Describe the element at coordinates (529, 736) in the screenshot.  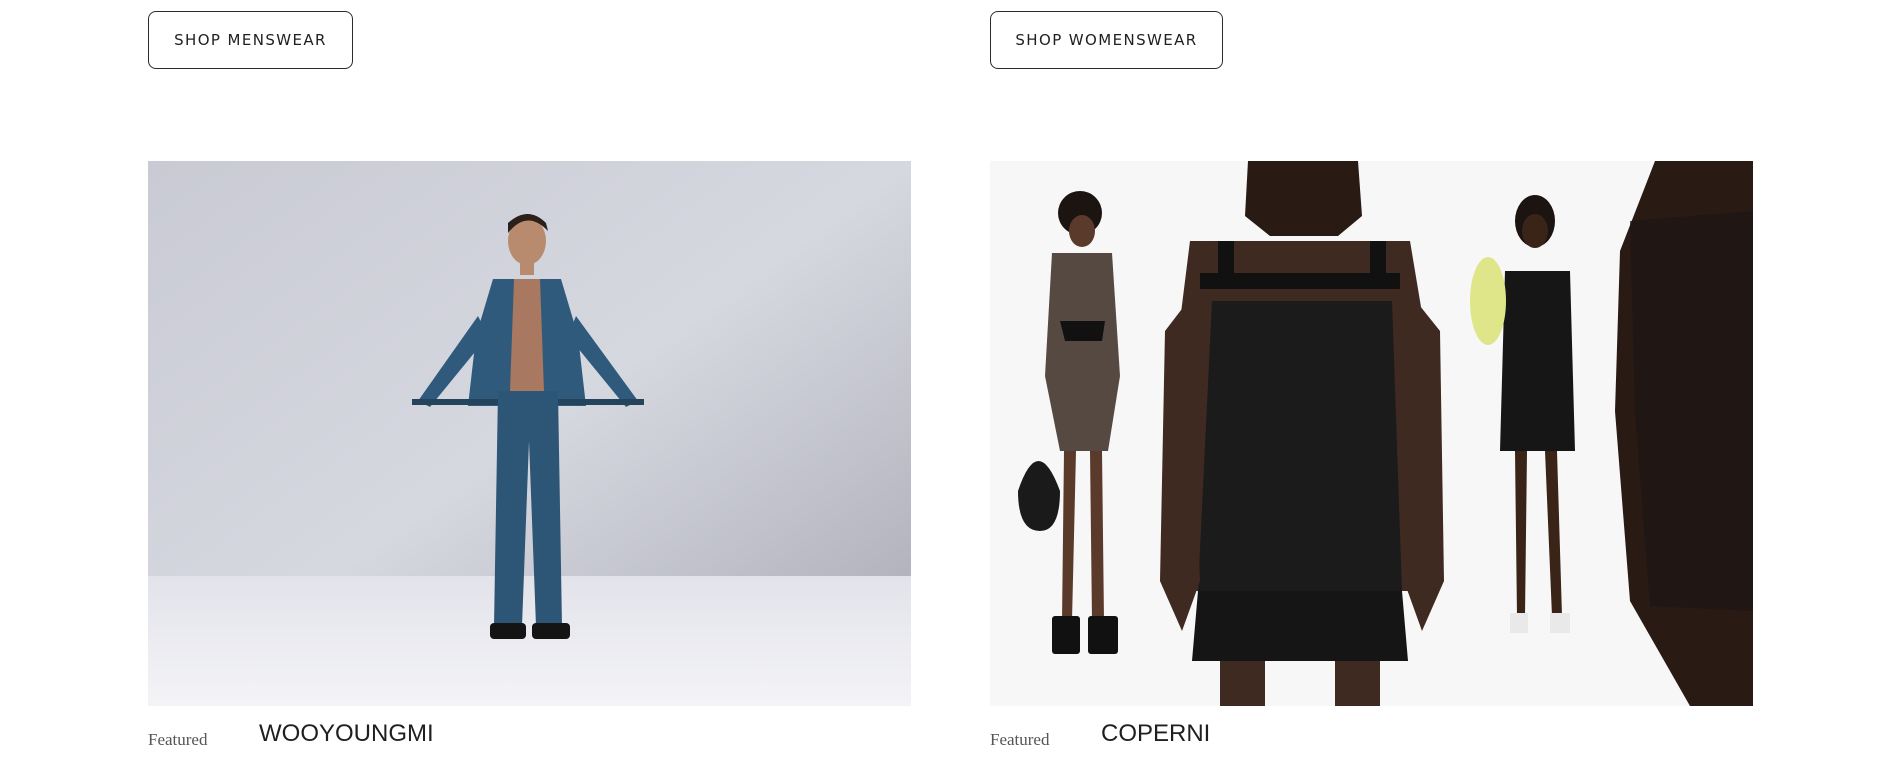
I see `menswear-caption: Featured WOOYOUNGMI` at that location.